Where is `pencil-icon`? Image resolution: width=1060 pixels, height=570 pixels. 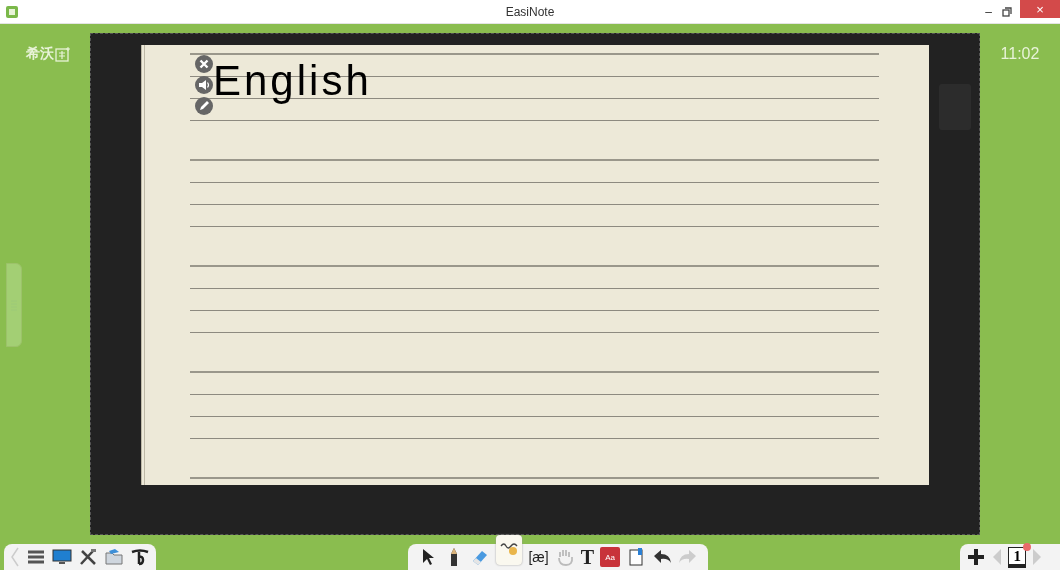 pencil-icon is located at coordinates (204, 106).